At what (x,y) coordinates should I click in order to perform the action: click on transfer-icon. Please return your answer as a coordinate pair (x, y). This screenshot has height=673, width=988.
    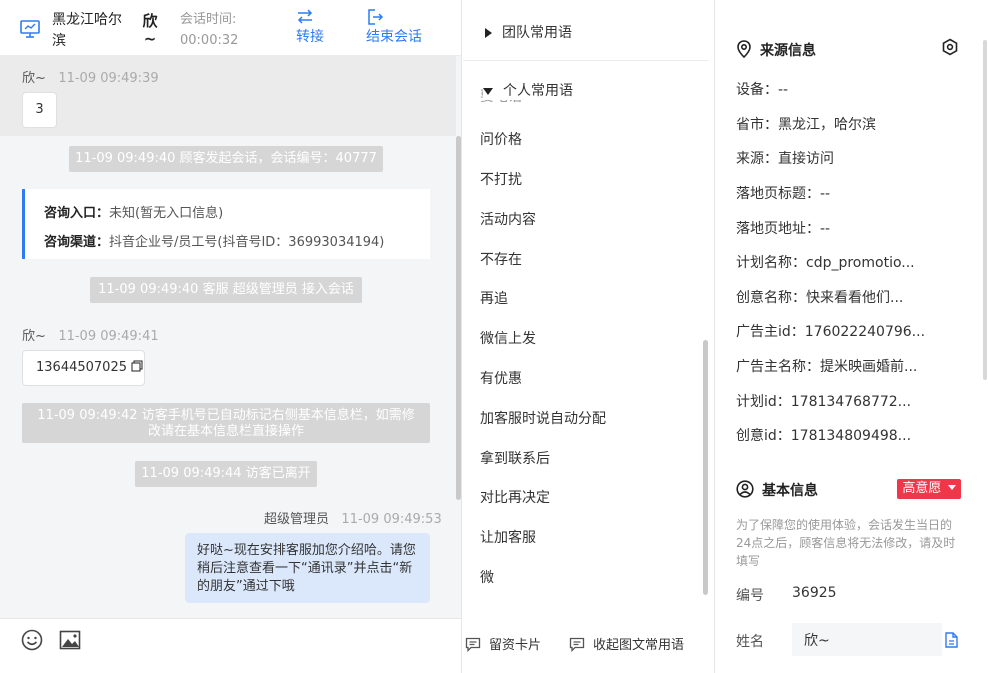
    Looking at the image, I should click on (305, 16).